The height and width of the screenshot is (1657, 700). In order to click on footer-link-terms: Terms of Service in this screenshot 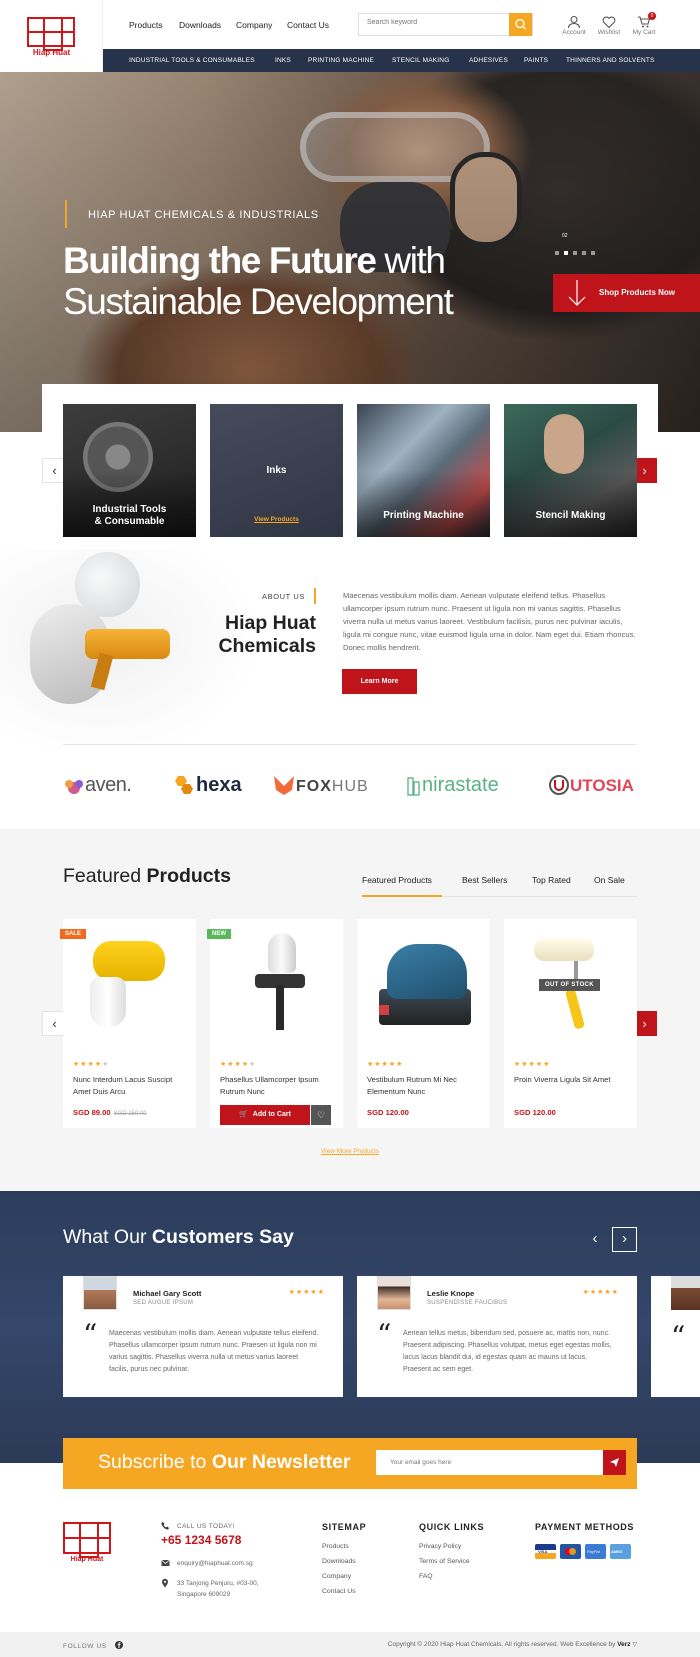, I will do `click(444, 1561)`.